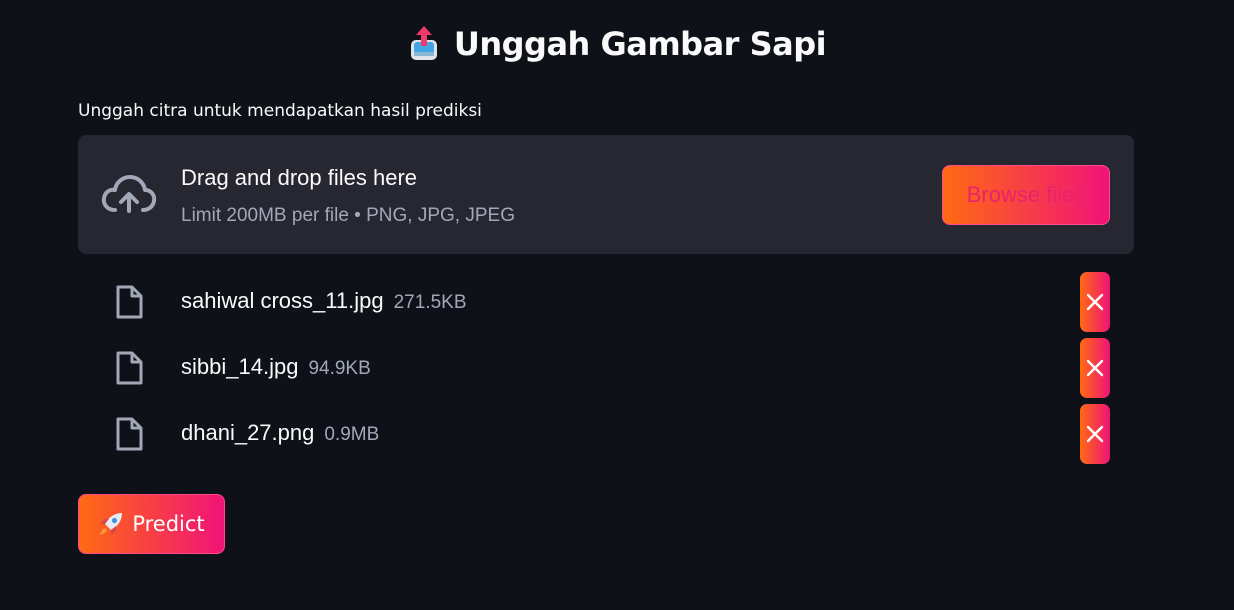 This screenshot has width=1234, height=610. What do you see at coordinates (168, 524) in the screenshot?
I see `predict-label: Predict` at bounding box center [168, 524].